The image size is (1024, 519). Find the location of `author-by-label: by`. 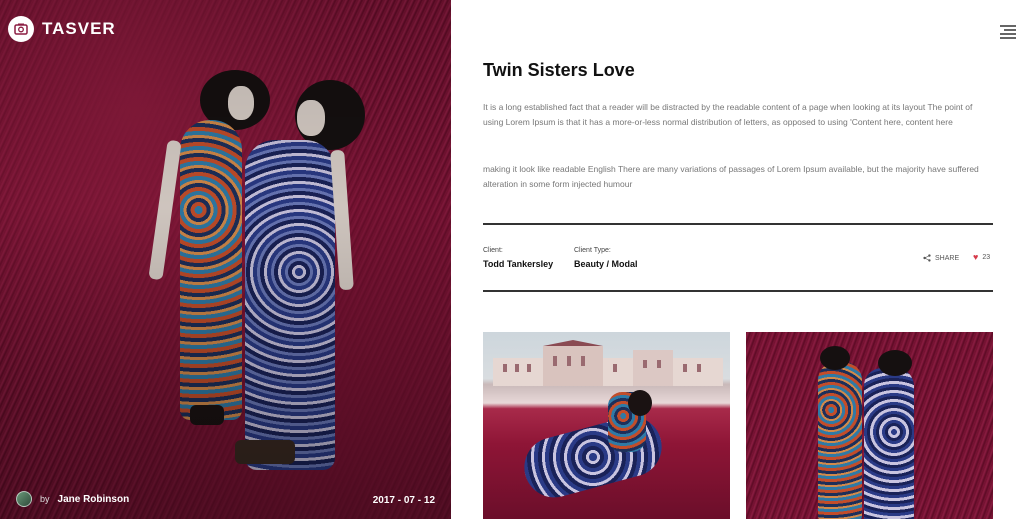

author-by-label: by is located at coordinates (45, 499).